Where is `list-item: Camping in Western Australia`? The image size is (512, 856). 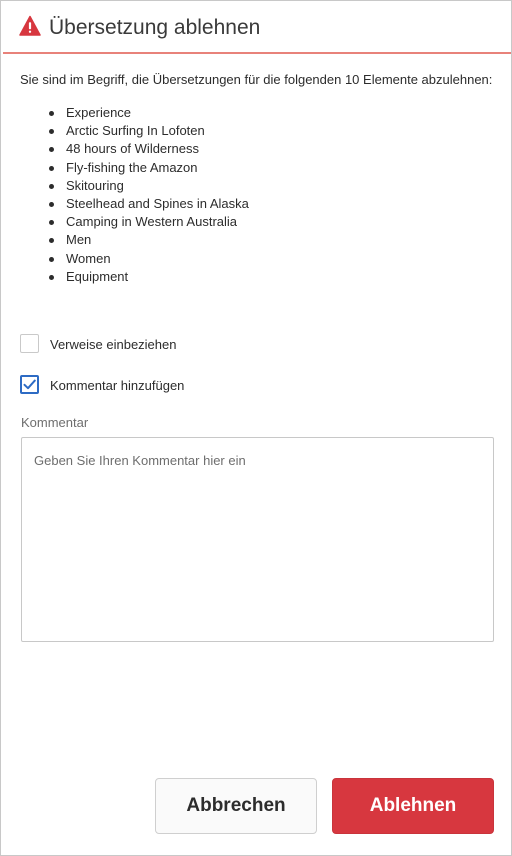 list-item: Camping in Western Australia is located at coordinates (149, 222).